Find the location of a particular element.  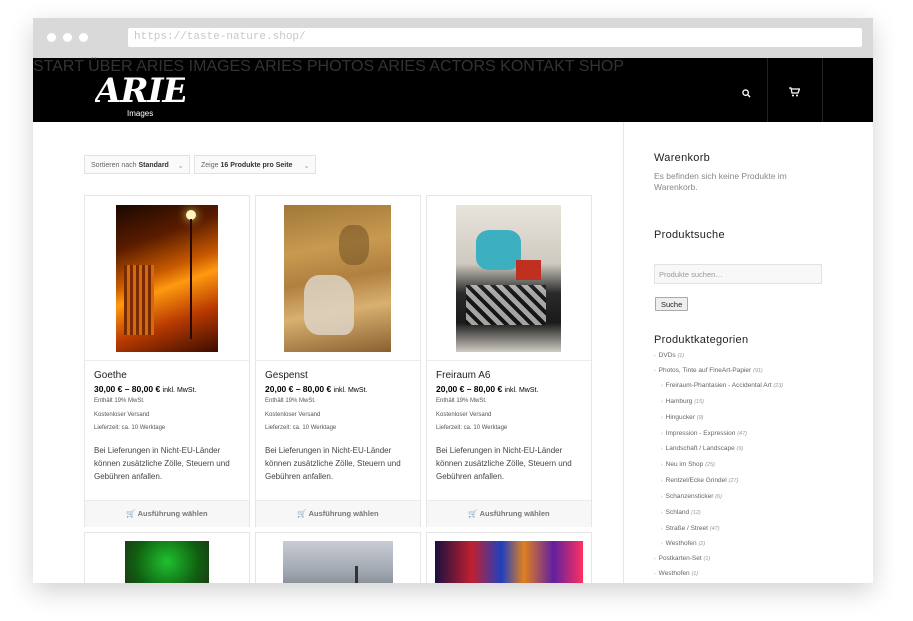

product-price: 20,00 € – 80,00 € inkl. MwSt. is located at coordinates (316, 389).